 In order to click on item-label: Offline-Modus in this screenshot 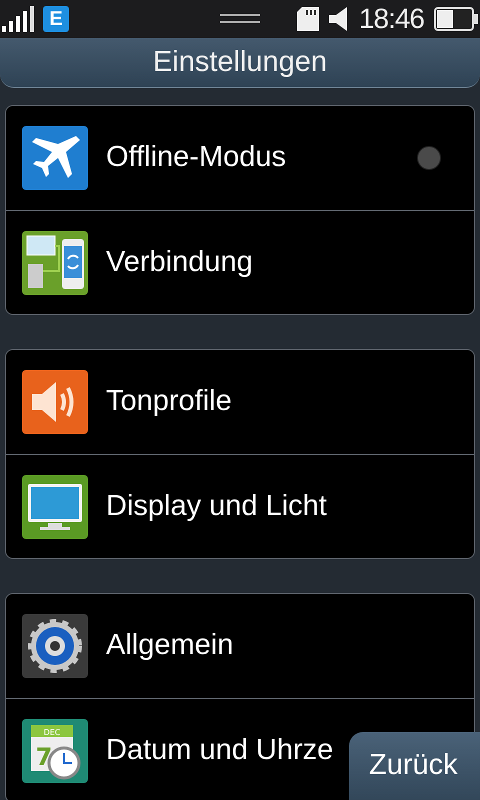, I will do `click(196, 158)`.